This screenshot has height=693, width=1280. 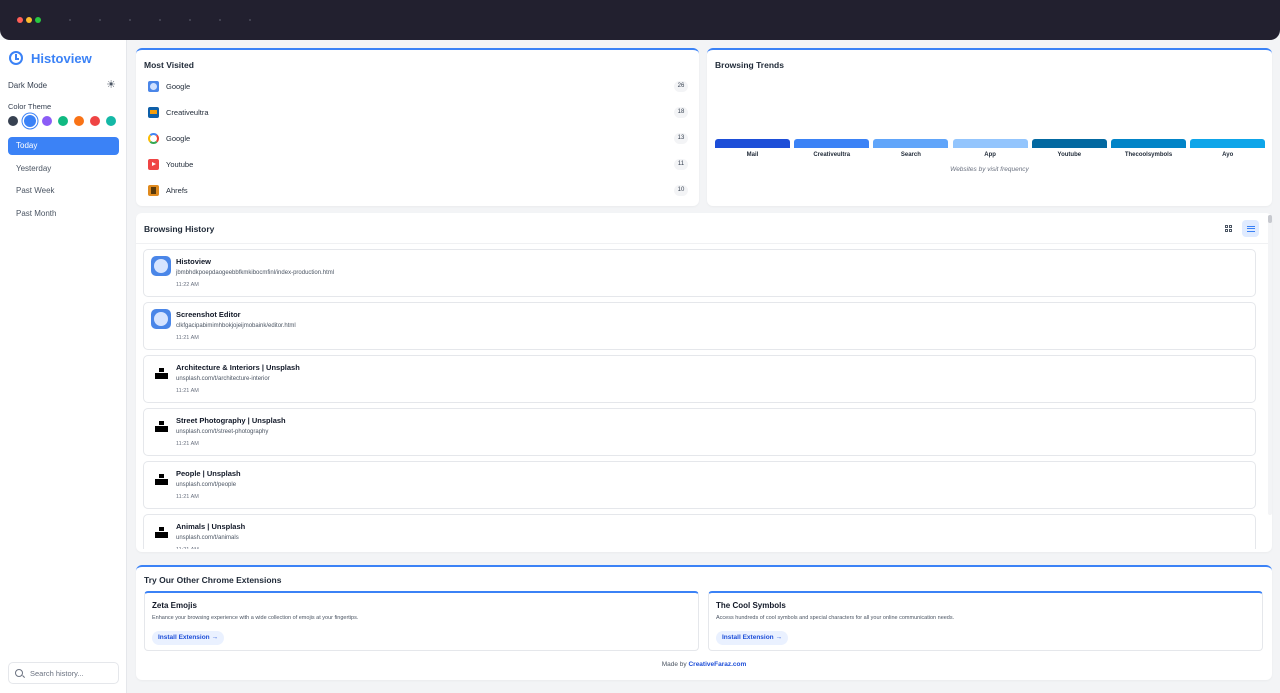 What do you see at coordinates (990, 159) in the screenshot?
I see `trend-bar-group: App` at bounding box center [990, 159].